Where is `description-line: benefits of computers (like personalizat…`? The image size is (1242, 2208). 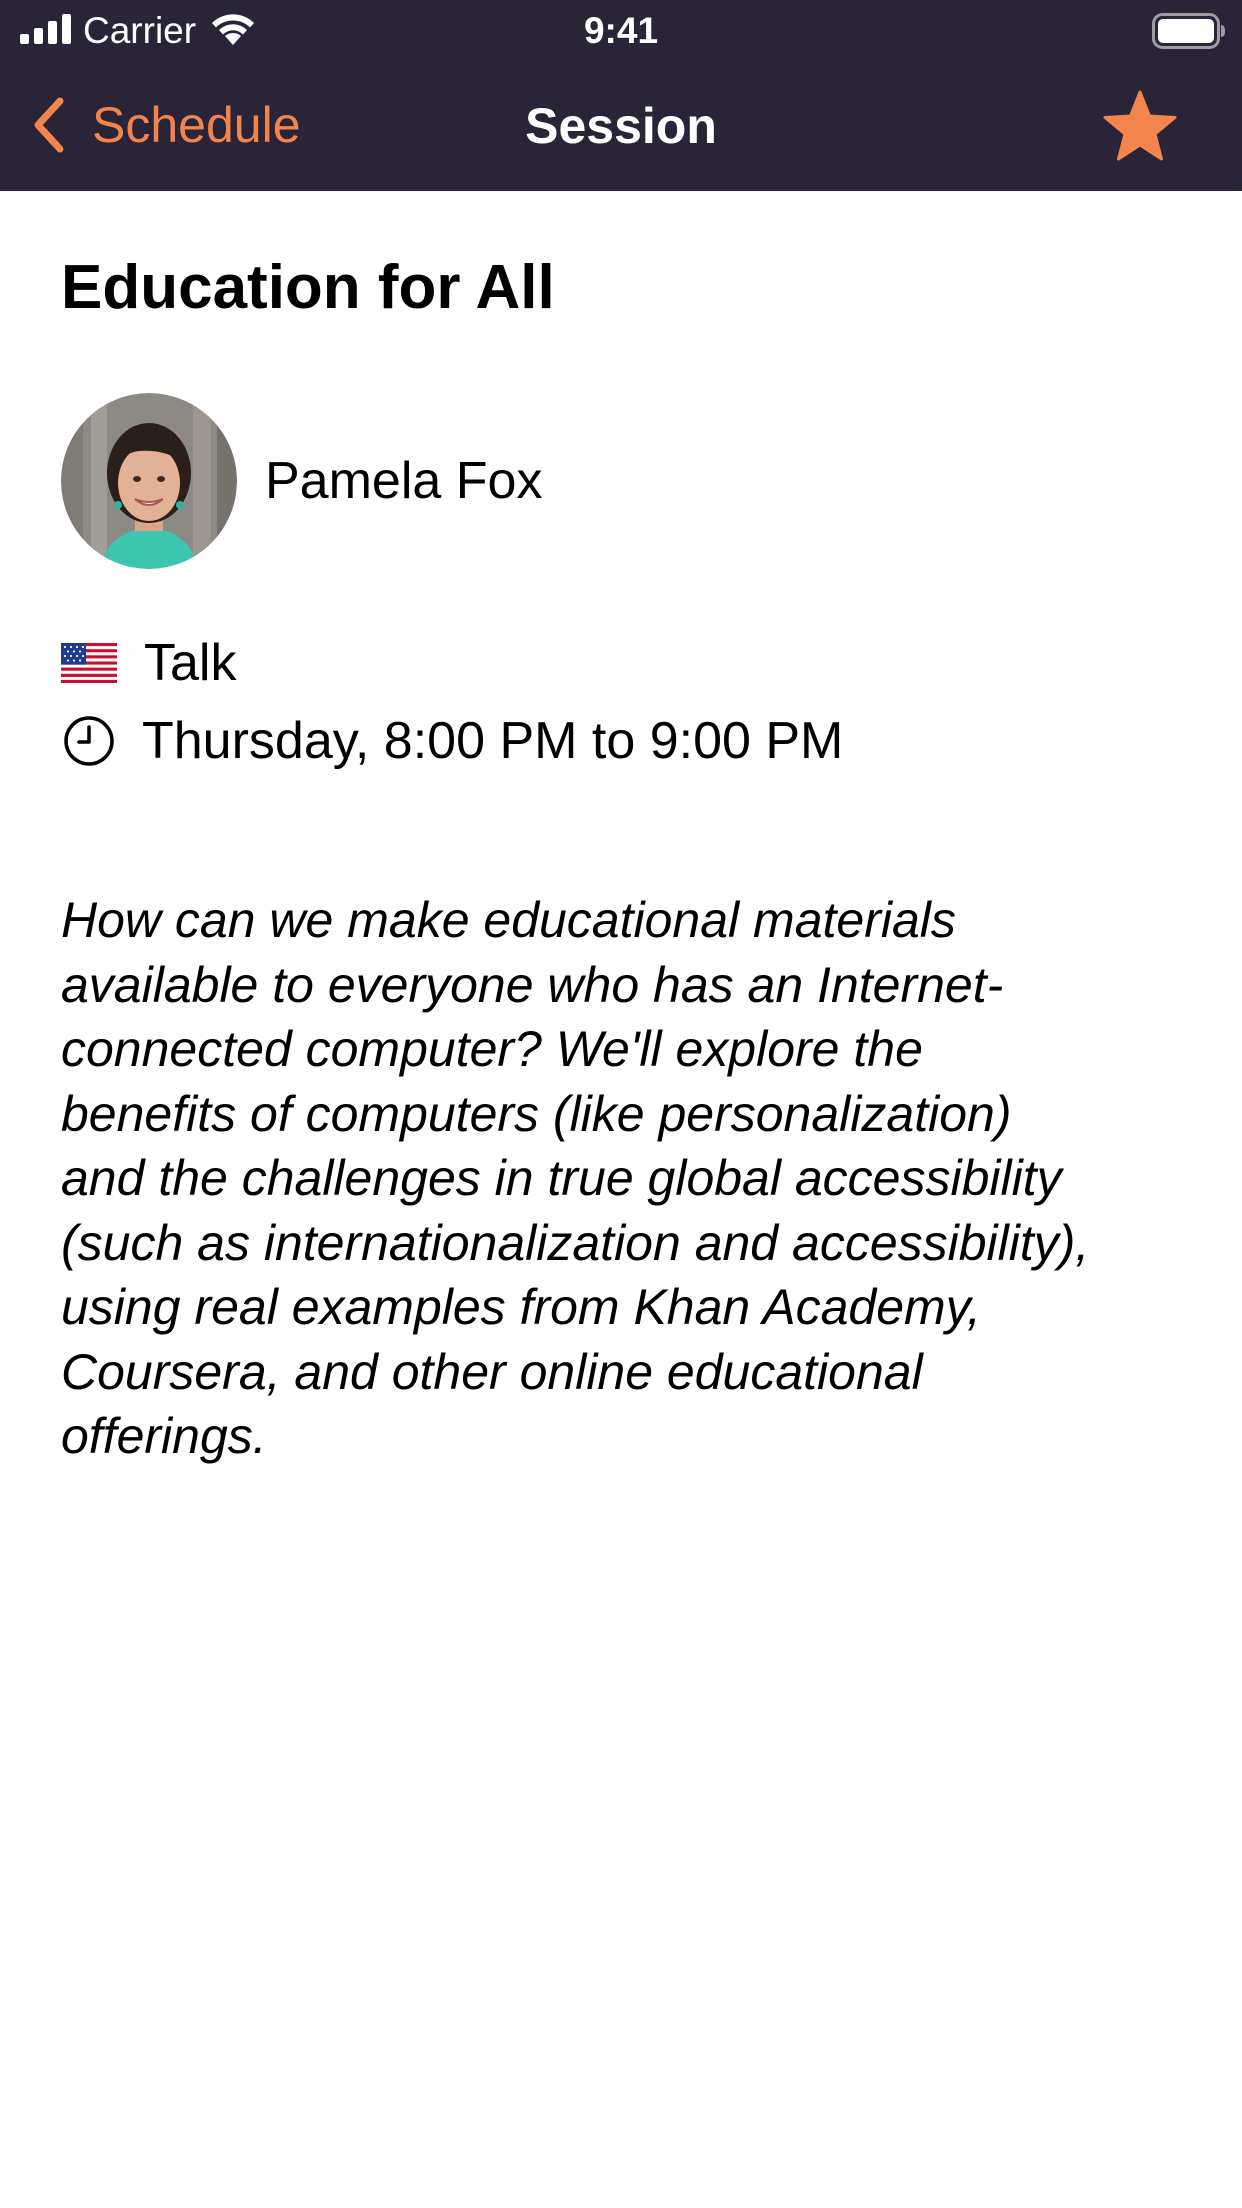 description-line: benefits of computers (like personalizat… is located at coordinates (536, 1113).